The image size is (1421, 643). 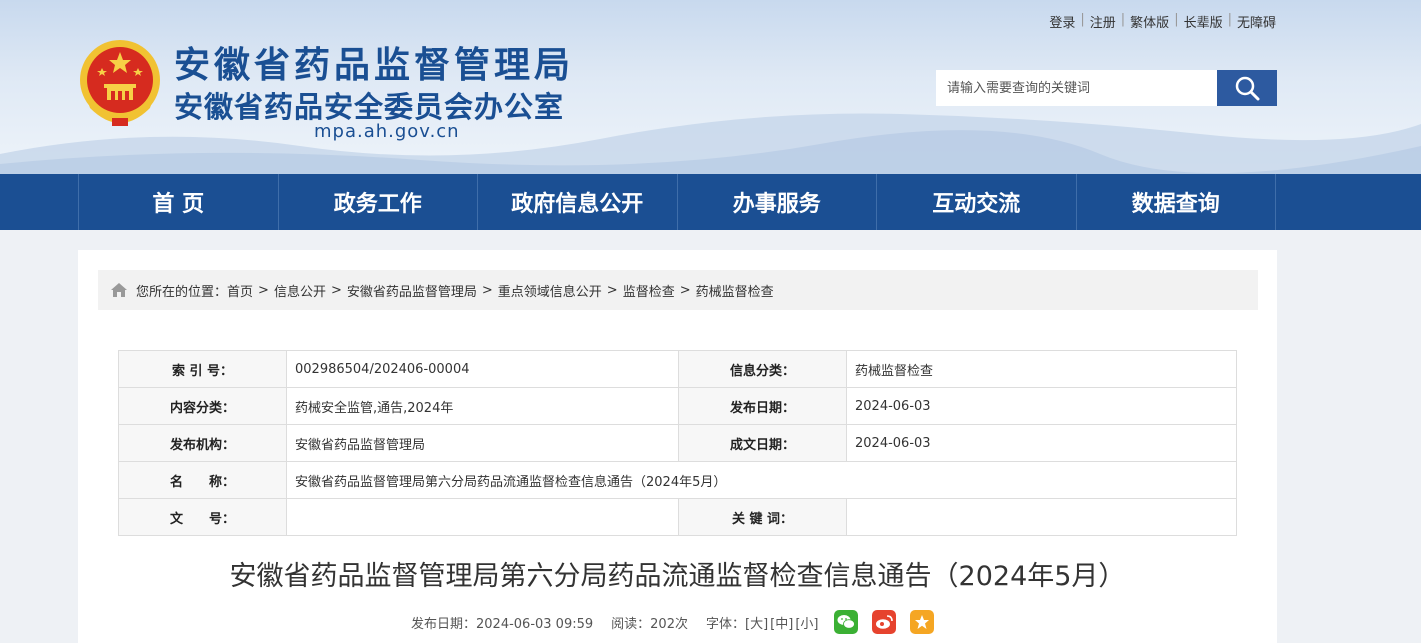 I want to click on share-weibo-button, so click(x=884, y=622).